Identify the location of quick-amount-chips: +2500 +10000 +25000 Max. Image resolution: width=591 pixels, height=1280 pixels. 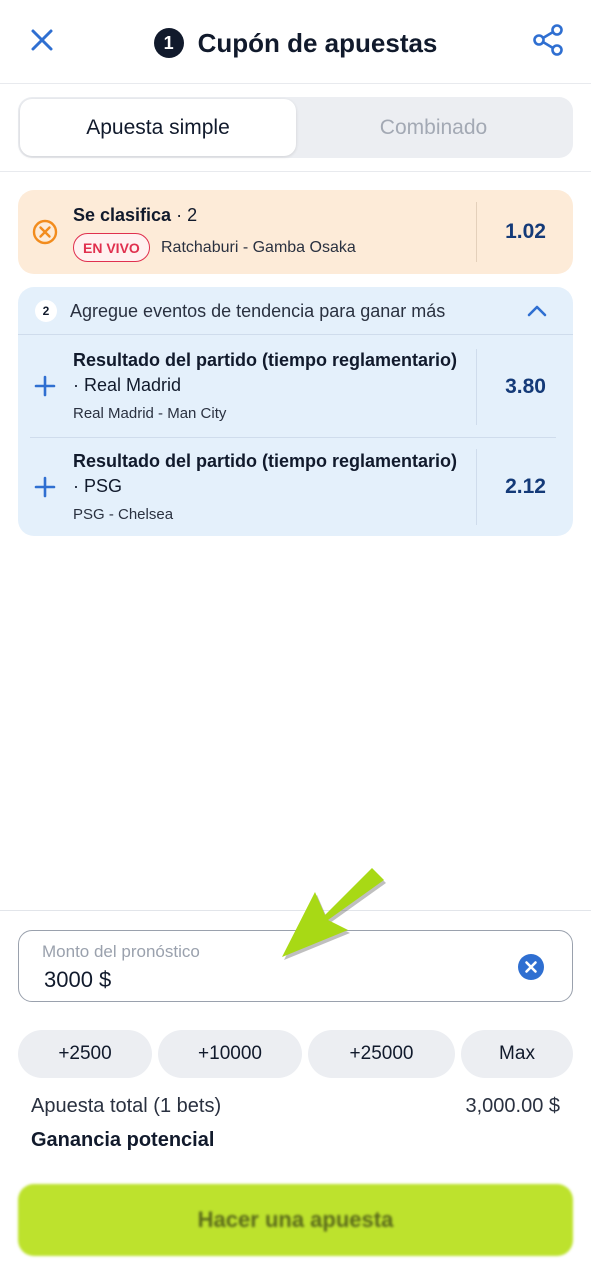
(295, 1054).